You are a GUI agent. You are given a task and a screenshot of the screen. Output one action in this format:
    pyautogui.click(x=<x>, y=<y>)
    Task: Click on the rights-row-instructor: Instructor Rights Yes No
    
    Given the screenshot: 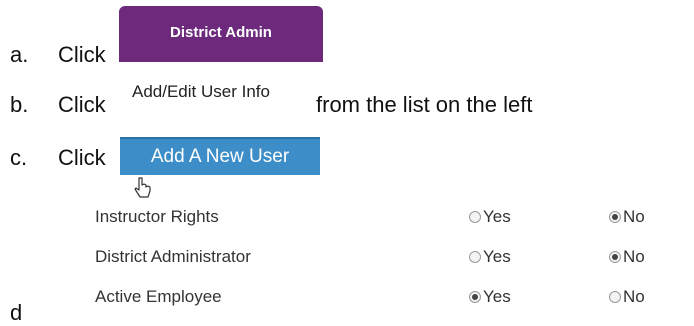 What is the action you would take?
    pyautogui.click(x=394, y=218)
    